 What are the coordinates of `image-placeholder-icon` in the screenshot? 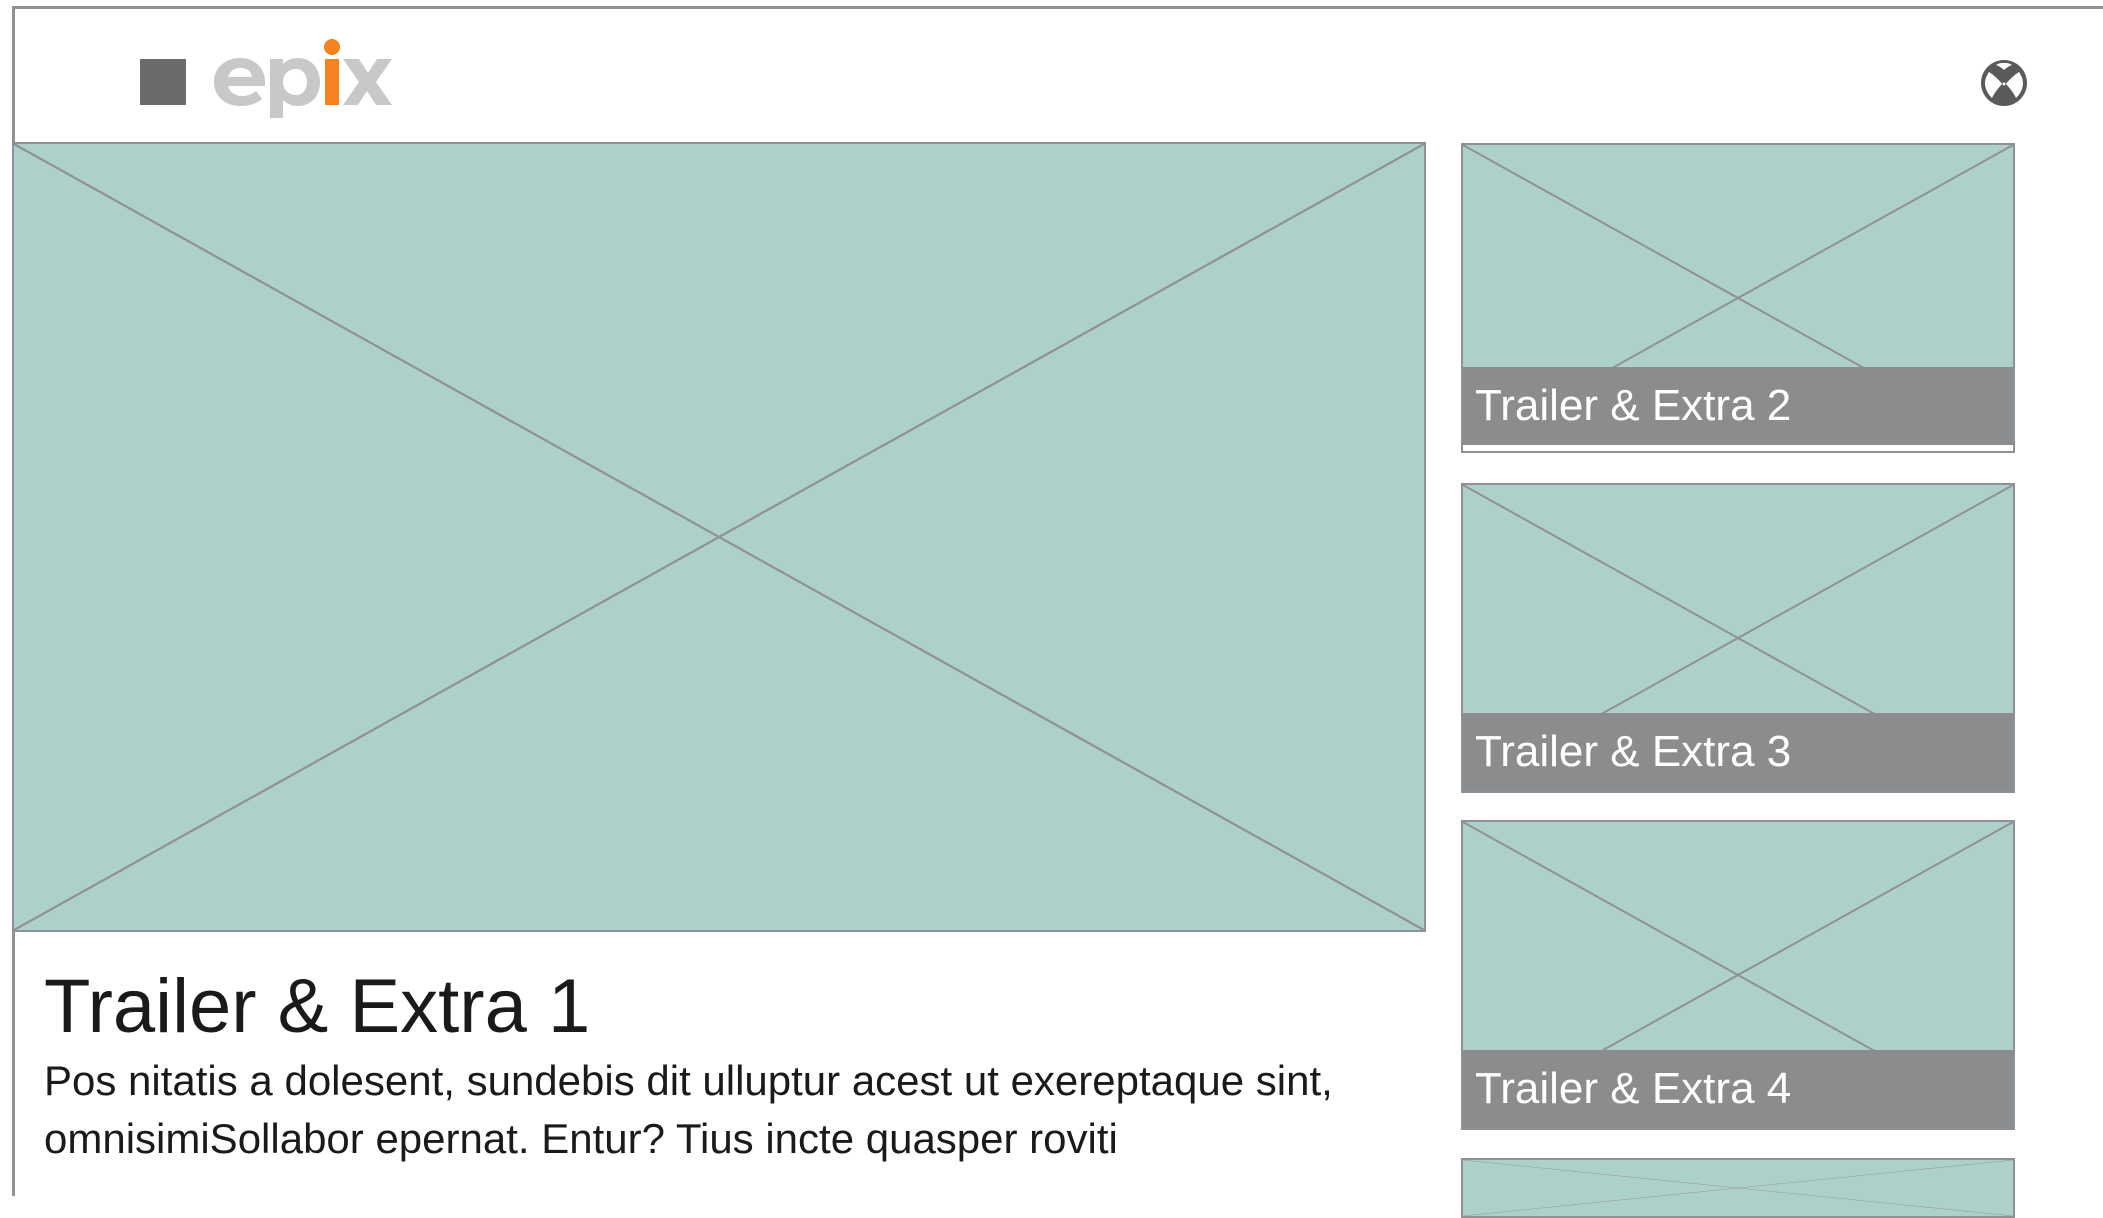 It's located at (1738, 1188).